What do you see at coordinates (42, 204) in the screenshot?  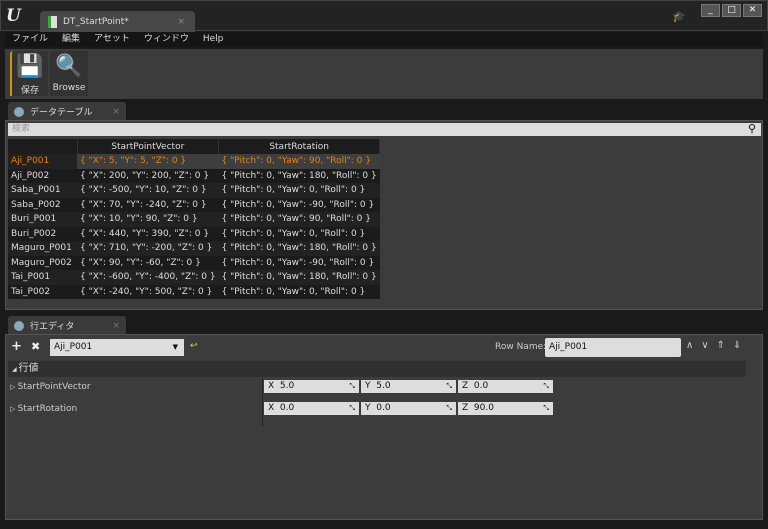 I see `row-name-cell: Saba_P002` at bounding box center [42, 204].